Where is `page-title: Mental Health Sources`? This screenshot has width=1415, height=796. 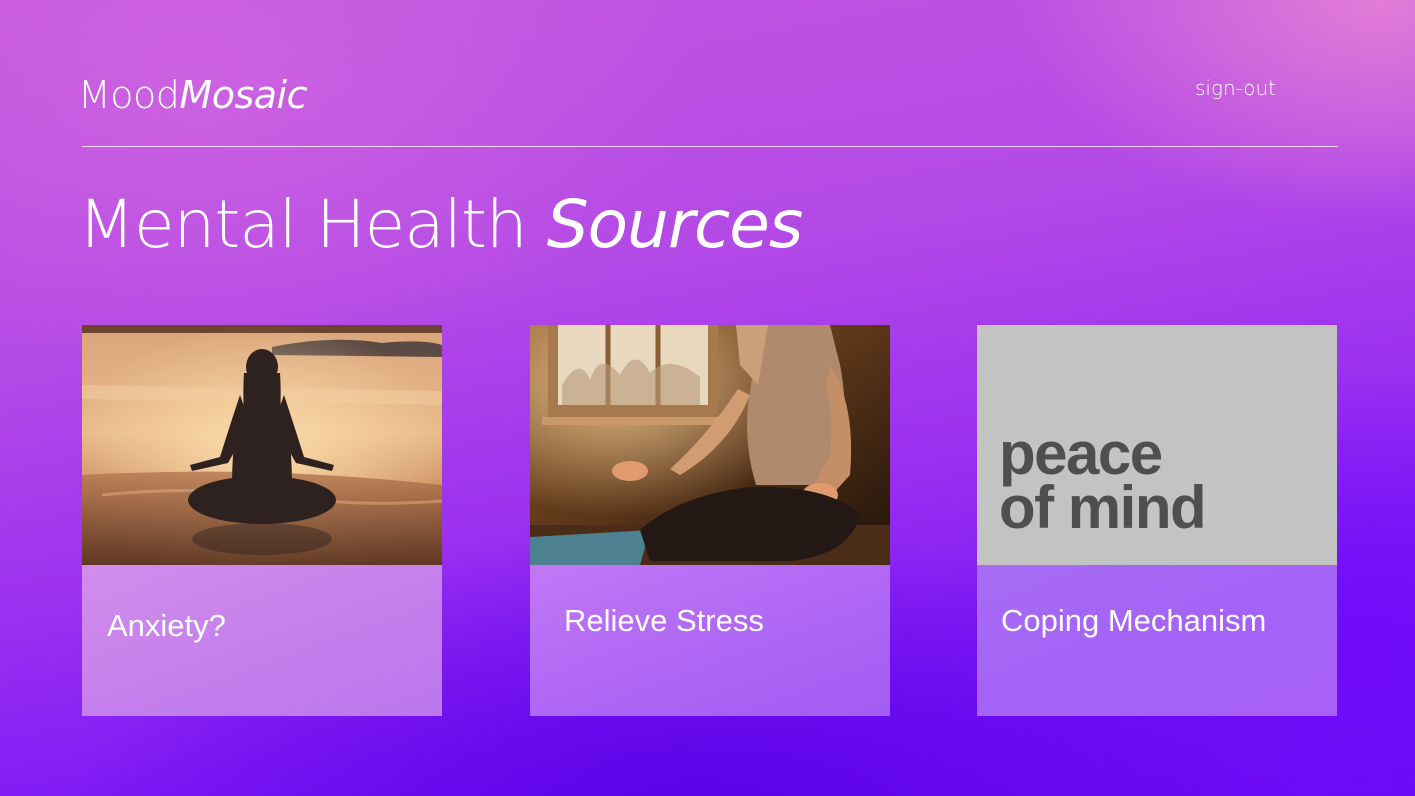
page-title: Mental Health Sources is located at coordinates (440, 225).